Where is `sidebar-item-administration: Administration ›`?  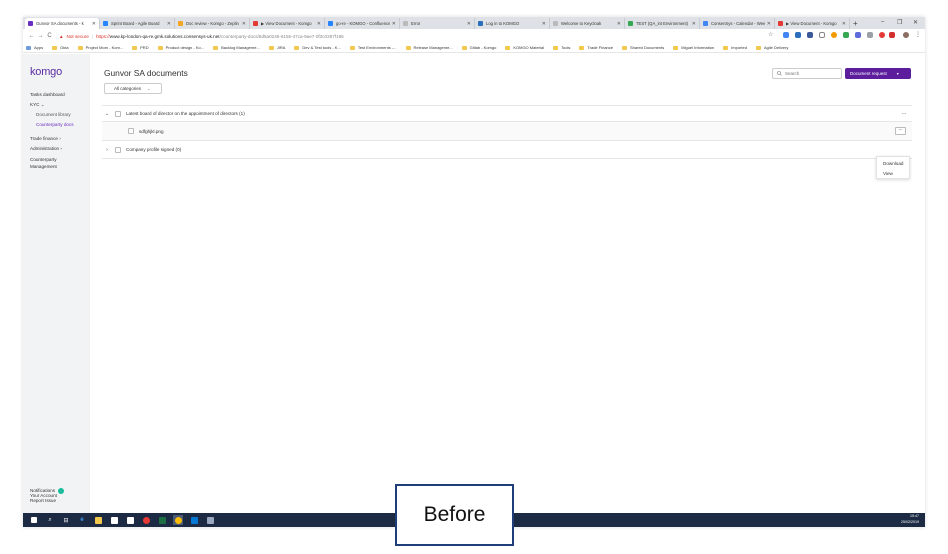
sidebar-item-administration: Administration › is located at coordinates (46, 148).